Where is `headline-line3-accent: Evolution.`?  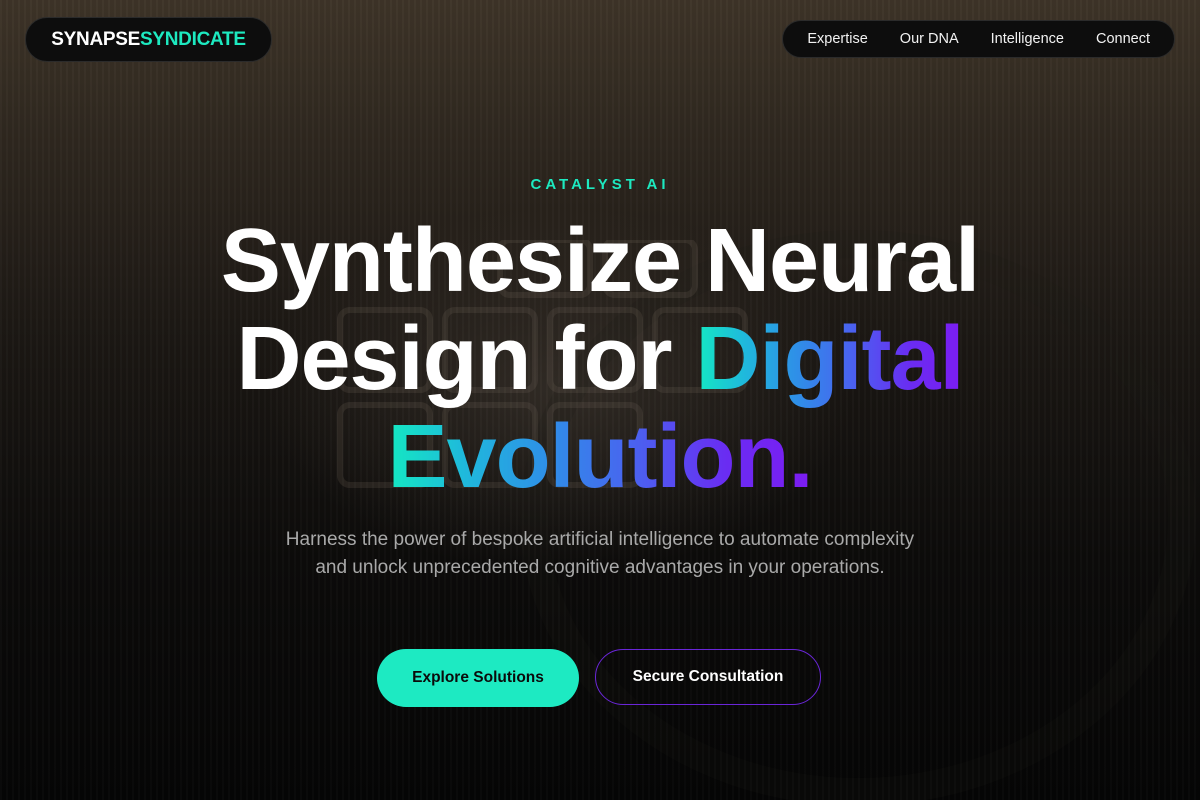 headline-line3-accent: Evolution. is located at coordinates (600, 457).